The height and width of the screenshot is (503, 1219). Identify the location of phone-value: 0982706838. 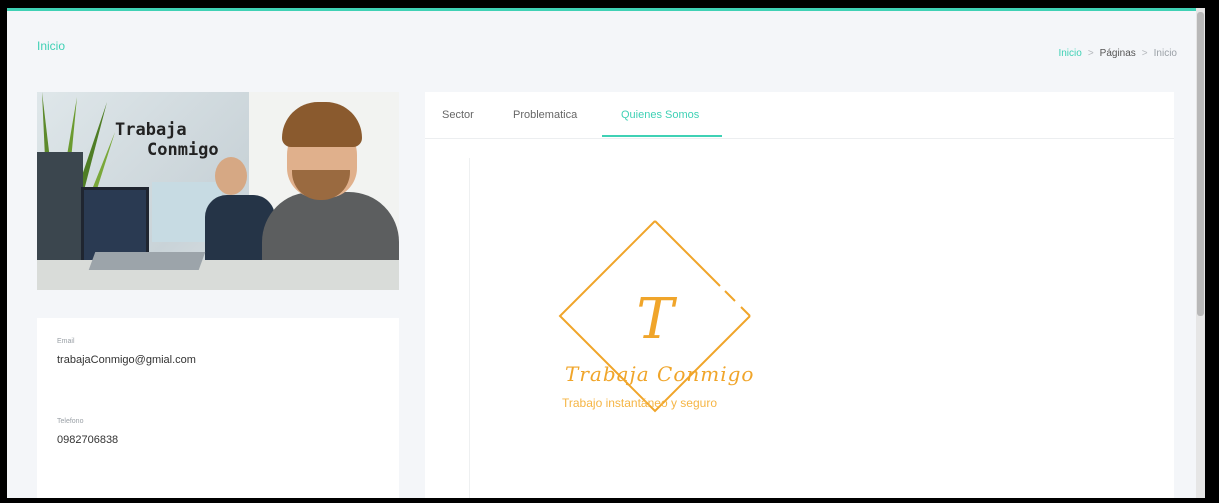
(88, 440).